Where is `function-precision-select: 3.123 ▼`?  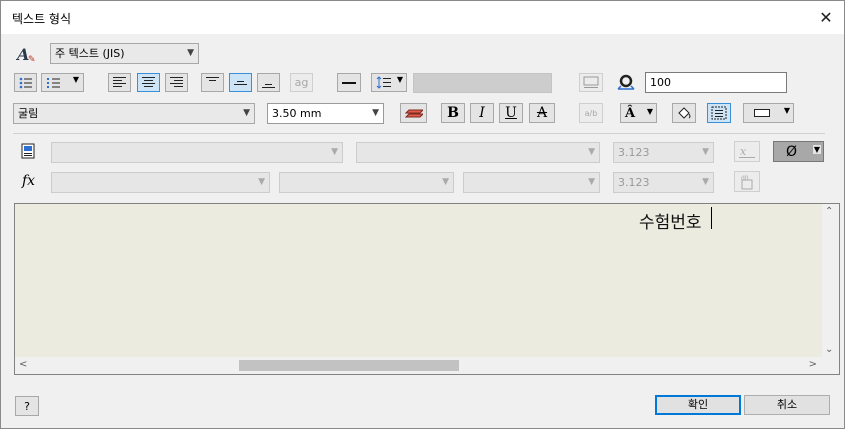
function-precision-select: 3.123 ▼ is located at coordinates (663, 182).